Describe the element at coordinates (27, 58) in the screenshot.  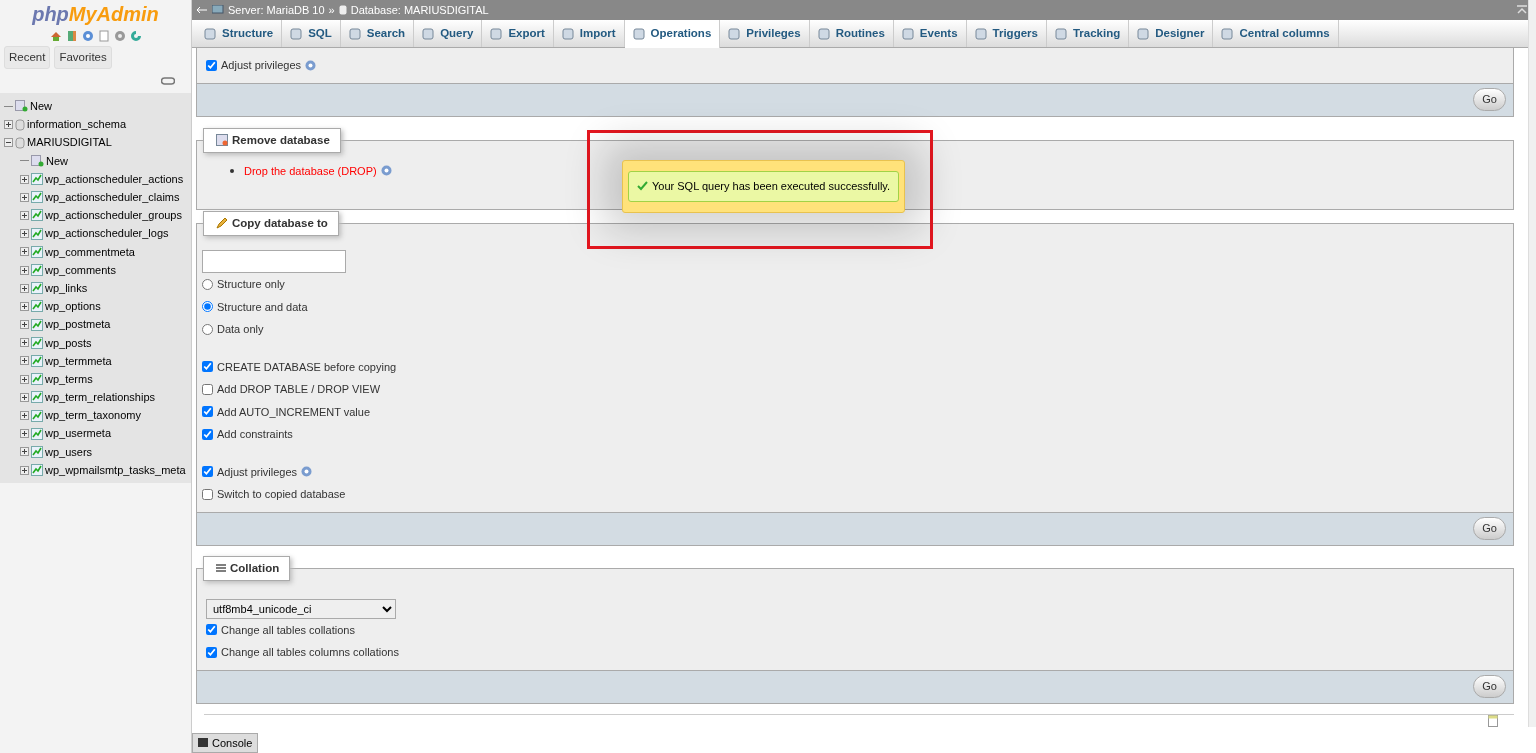
I see `nav-button: Recent` at that location.